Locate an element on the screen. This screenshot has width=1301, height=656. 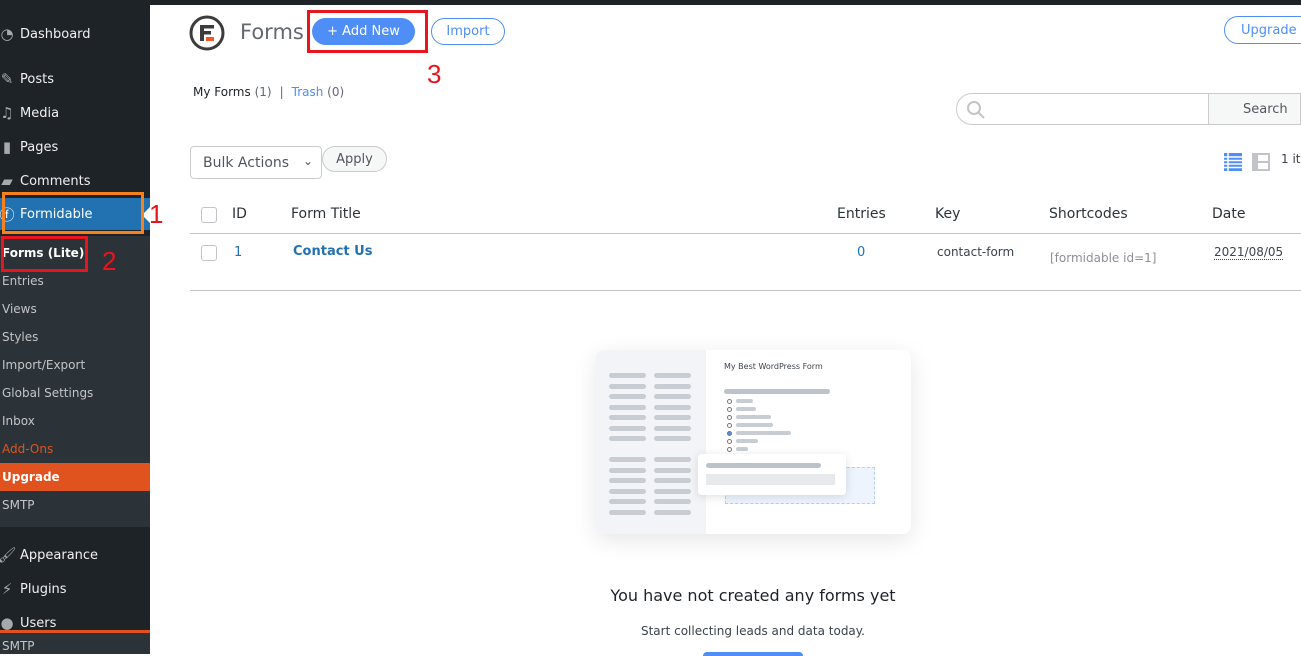
sidebar-item-label: Dashboard is located at coordinates (55, 34).